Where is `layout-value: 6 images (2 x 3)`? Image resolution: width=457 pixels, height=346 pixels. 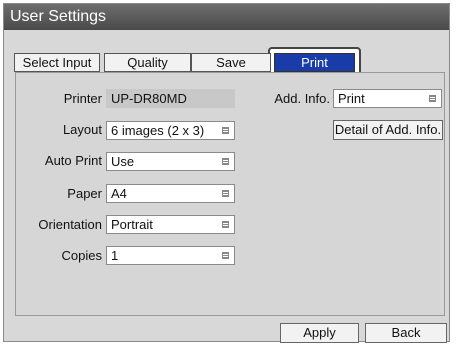
layout-value: 6 images (2 x 3) is located at coordinates (158, 130).